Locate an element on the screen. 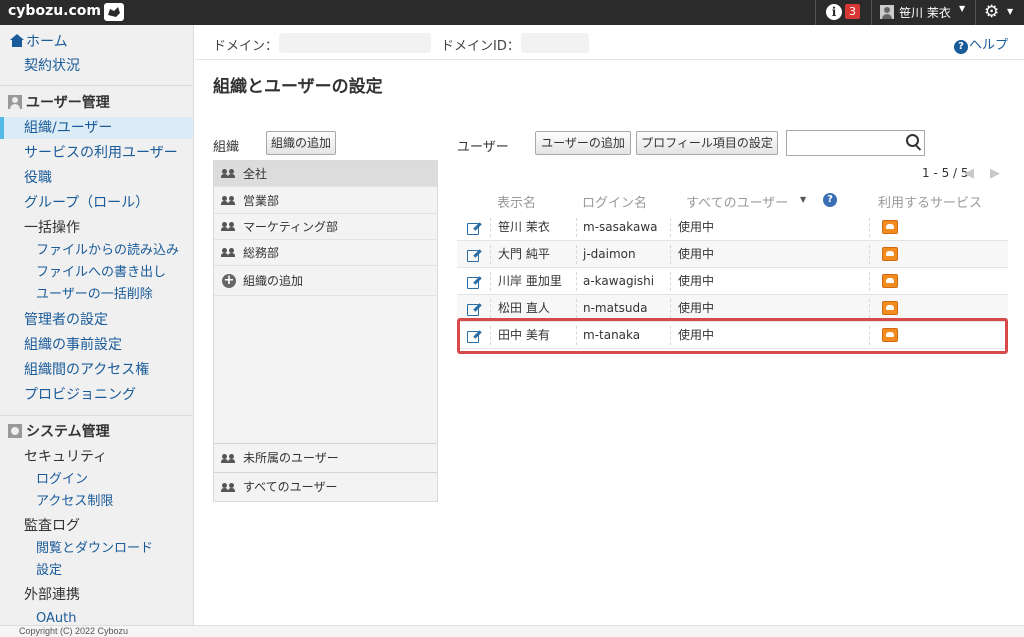 This screenshot has height=637, width=1024. sidebar-item-audit-view: 閲覧とダウンロード is located at coordinates (96, 549).